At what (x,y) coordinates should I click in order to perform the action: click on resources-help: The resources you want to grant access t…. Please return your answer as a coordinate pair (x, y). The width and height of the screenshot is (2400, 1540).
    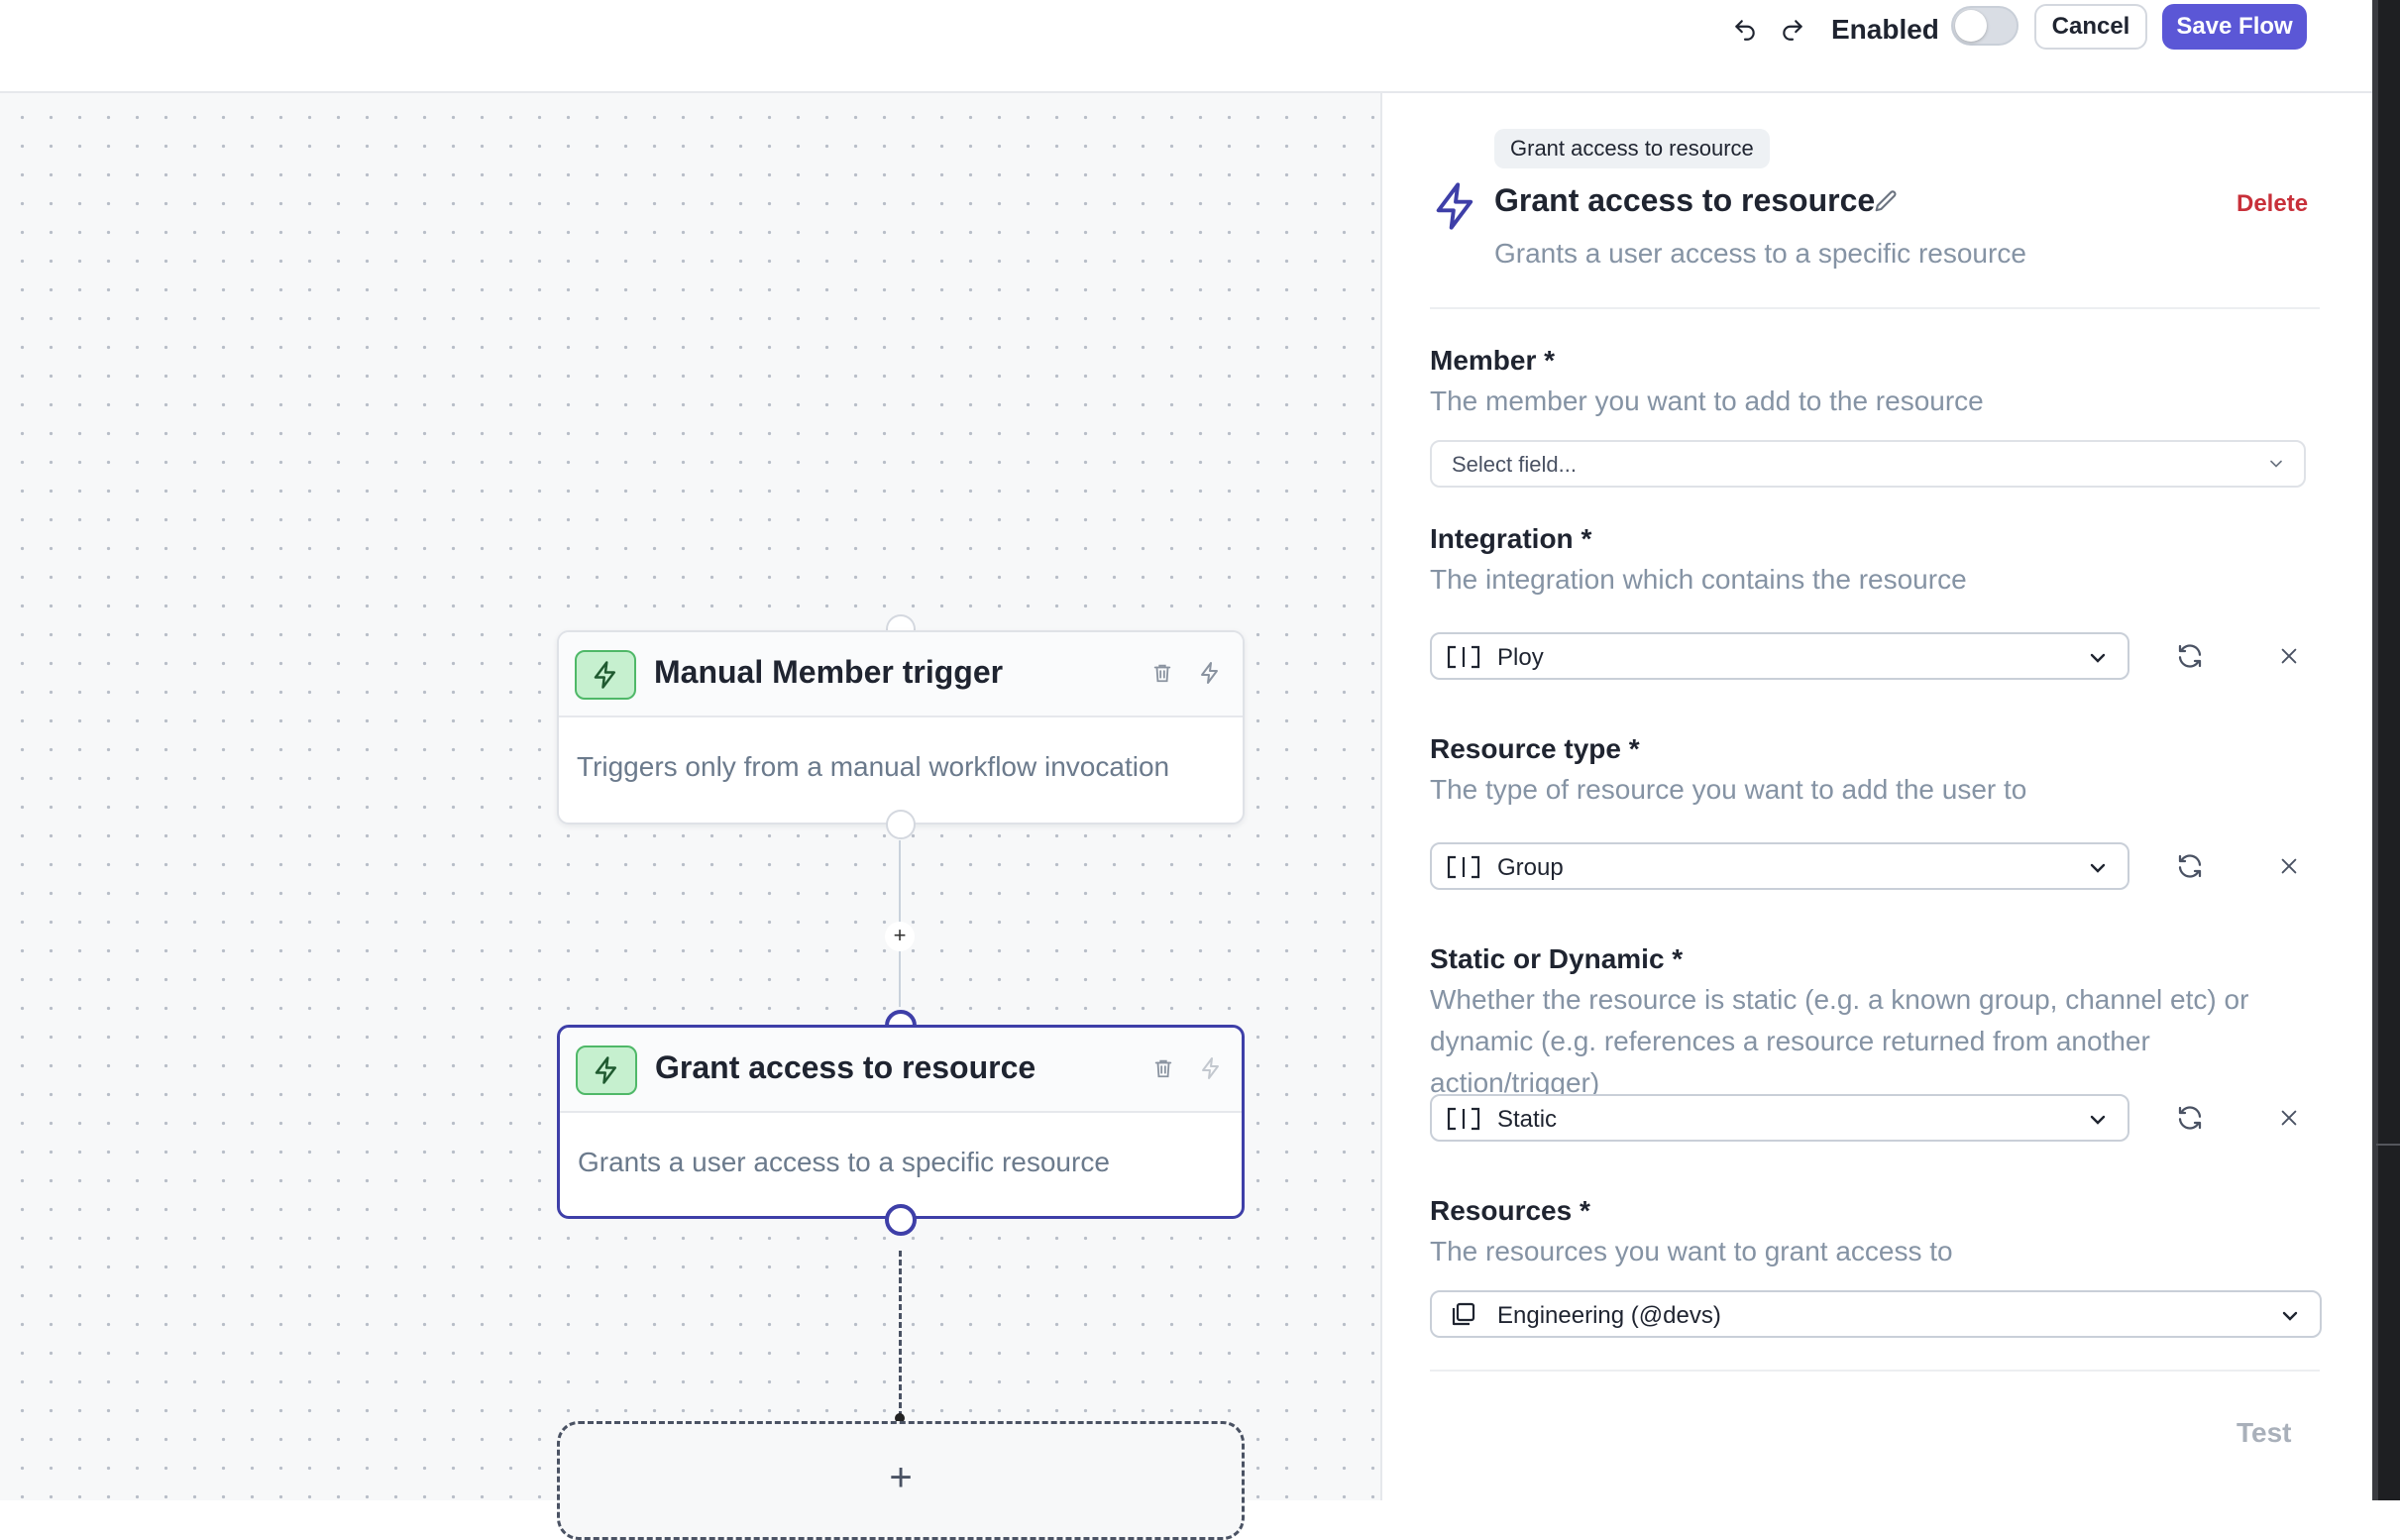
    Looking at the image, I should click on (1692, 1251).